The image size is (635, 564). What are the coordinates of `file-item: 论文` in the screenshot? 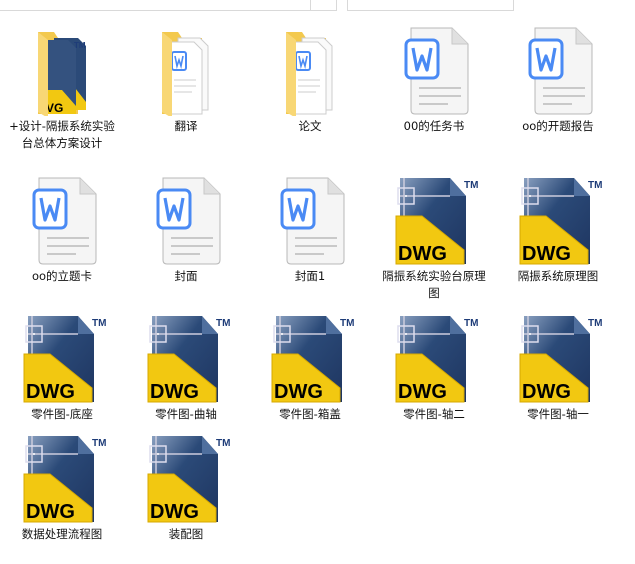 It's located at (310, 80).